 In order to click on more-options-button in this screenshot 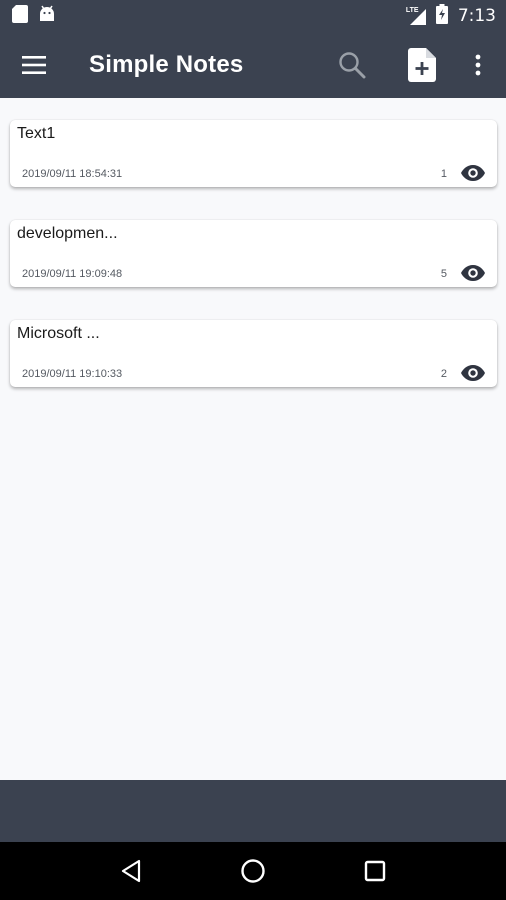, I will do `click(478, 65)`.